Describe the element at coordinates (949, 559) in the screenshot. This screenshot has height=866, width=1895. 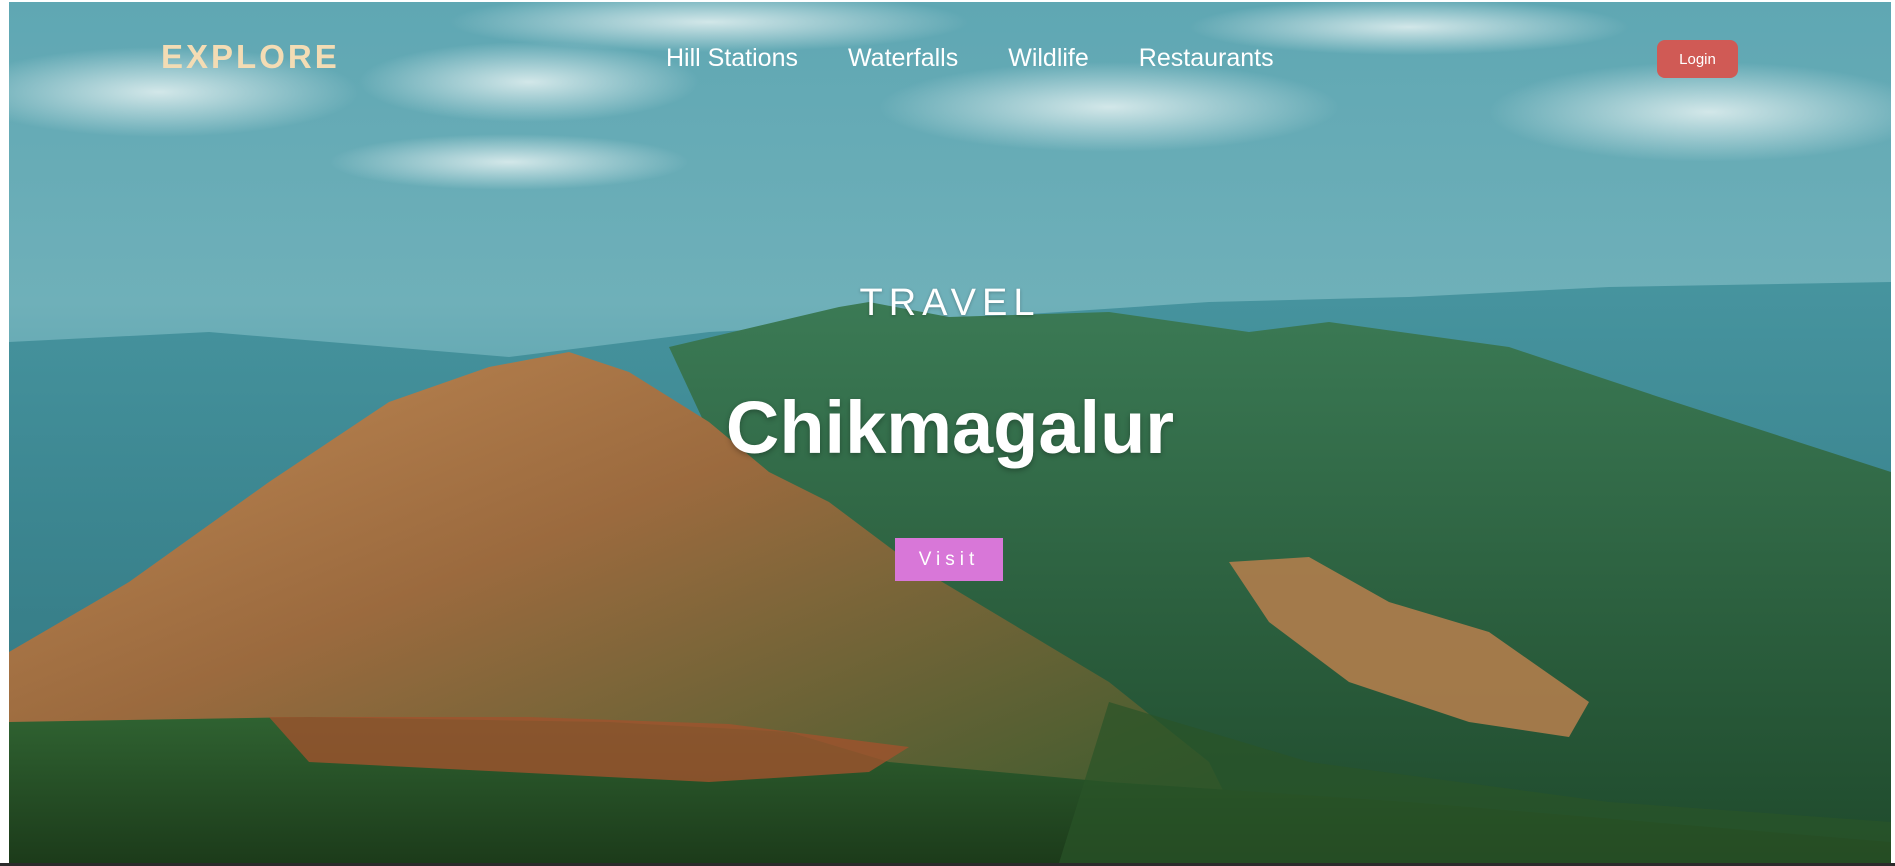
I see `visit-button: Visit` at that location.